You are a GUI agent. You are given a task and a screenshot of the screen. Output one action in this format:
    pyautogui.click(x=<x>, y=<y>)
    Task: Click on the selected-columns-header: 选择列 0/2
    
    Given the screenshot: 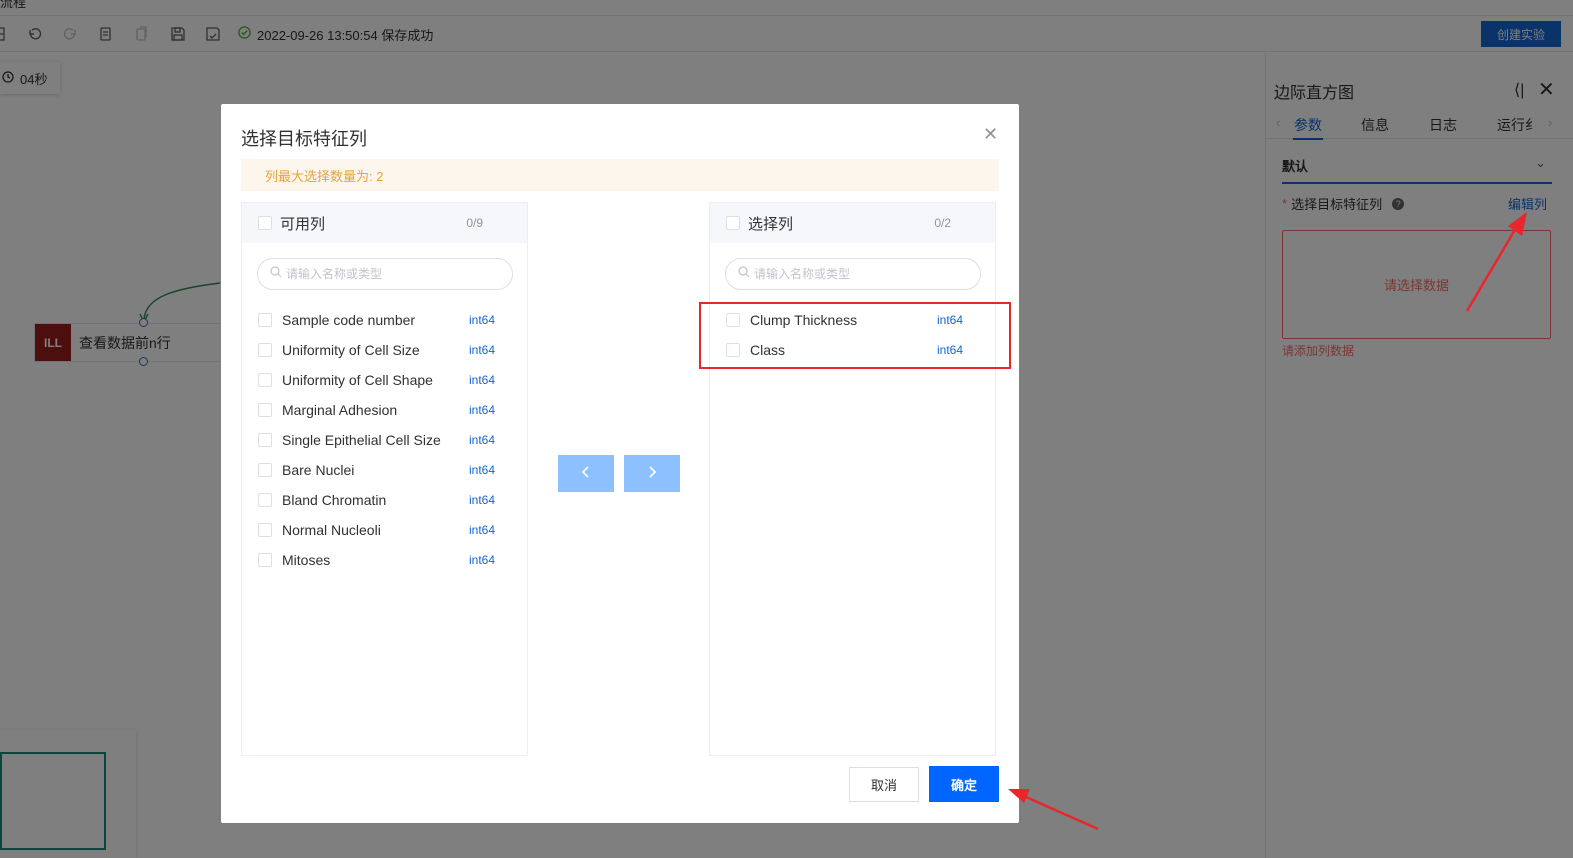 What is the action you would take?
    pyautogui.click(x=852, y=223)
    